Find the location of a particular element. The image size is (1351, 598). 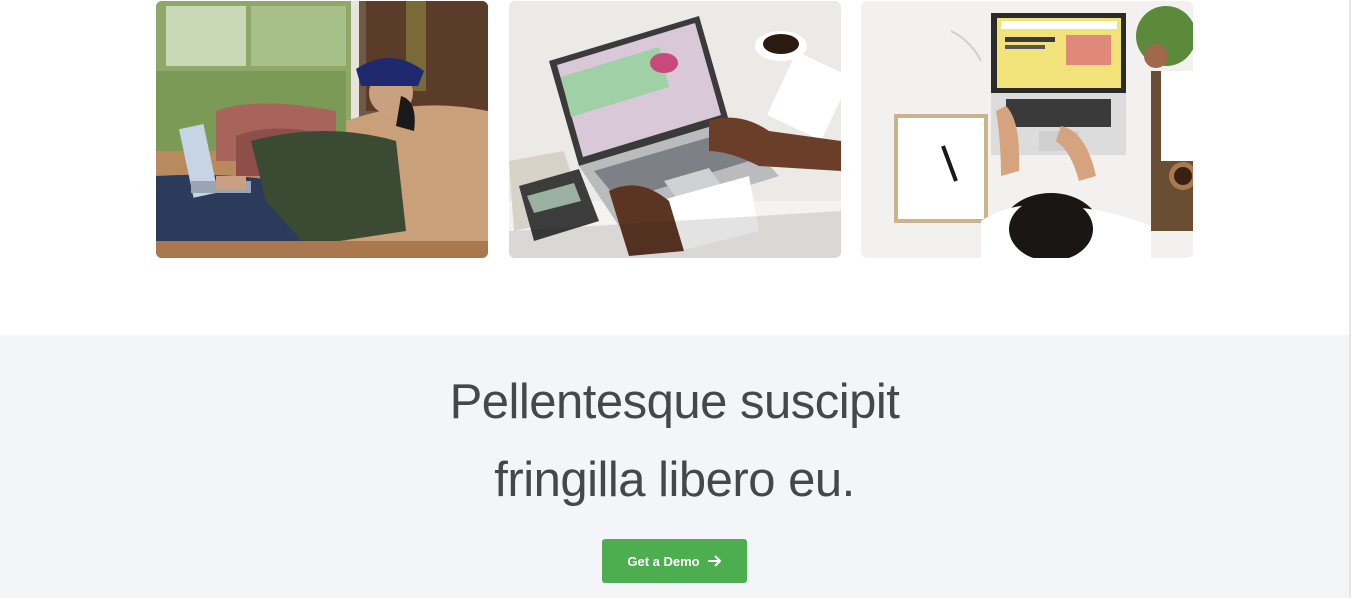

get-a-demo-button: Get a Demo is located at coordinates (674, 561).